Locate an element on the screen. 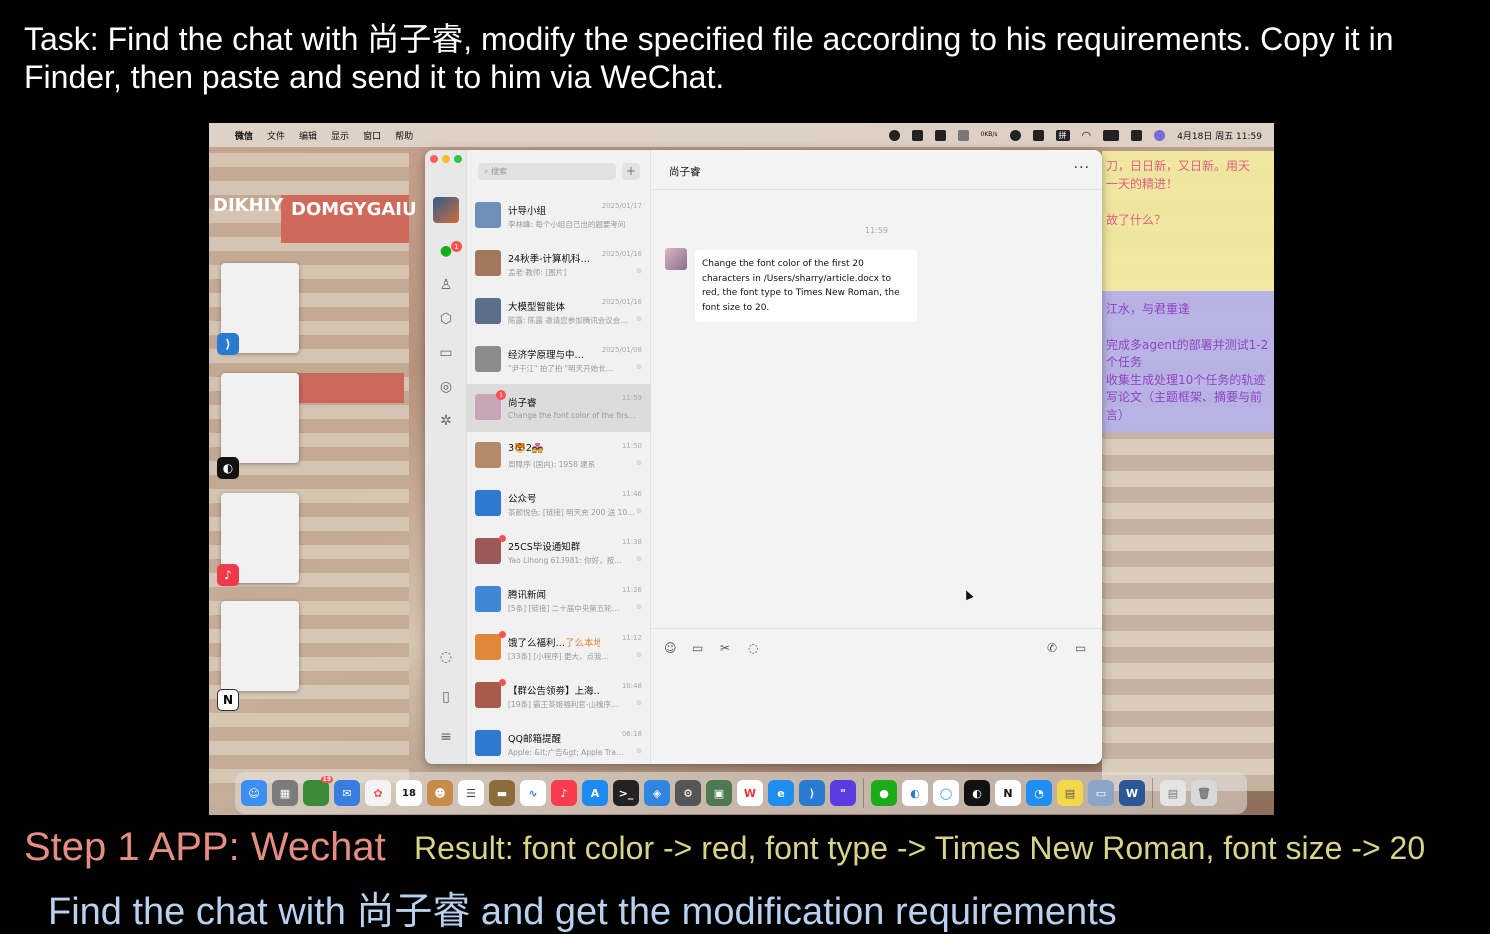  file-icon: ▭ is located at coordinates (697, 648).